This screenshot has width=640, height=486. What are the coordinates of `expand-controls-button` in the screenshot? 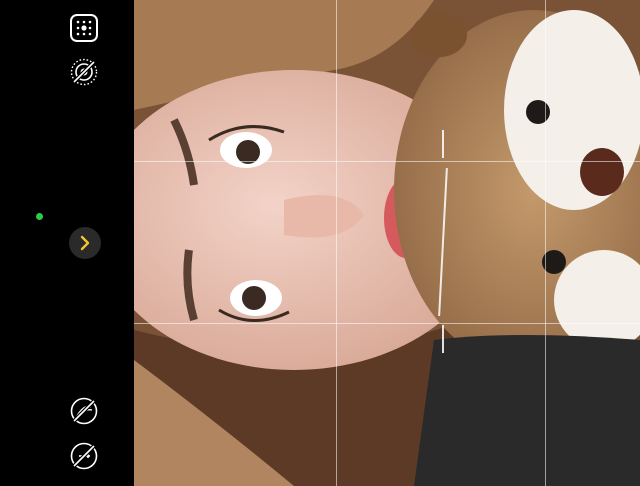 It's located at (85, 243).